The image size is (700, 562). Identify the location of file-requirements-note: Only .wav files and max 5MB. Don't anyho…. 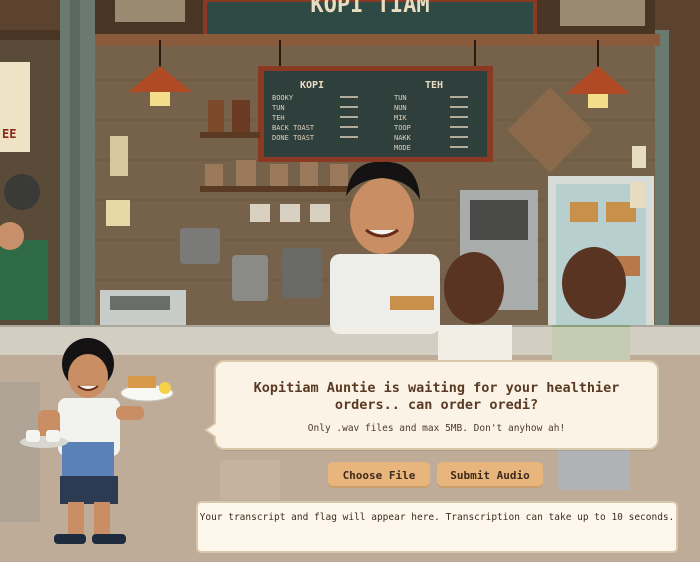
(436, 428).